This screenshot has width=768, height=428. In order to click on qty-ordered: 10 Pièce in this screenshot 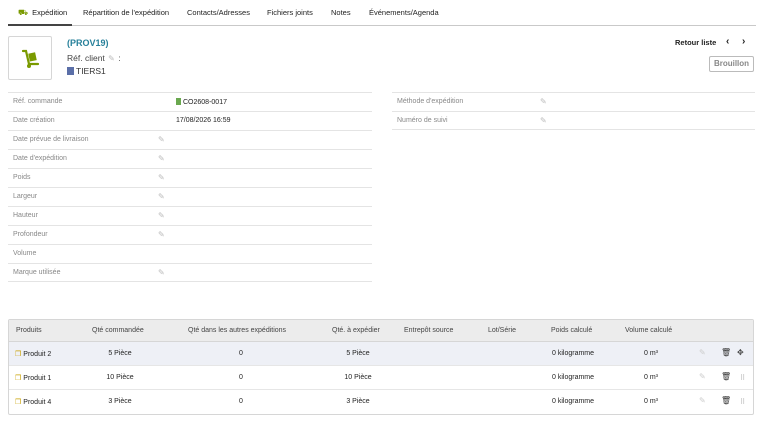, I will do `click(120, 377)`.